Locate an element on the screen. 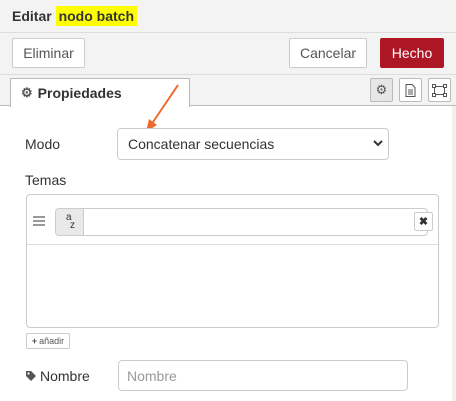 This screenshot has height=401, width=456. dialog-title: Editar nodo batch is located at coordinates (75, 16).